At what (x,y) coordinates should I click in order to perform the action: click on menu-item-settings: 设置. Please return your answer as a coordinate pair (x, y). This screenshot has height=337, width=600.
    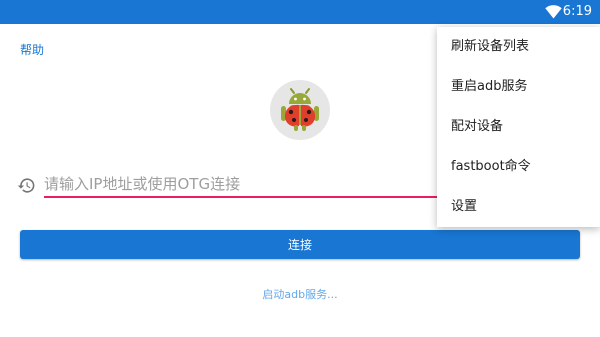
    Looking at the image, I should click on (521, 207).